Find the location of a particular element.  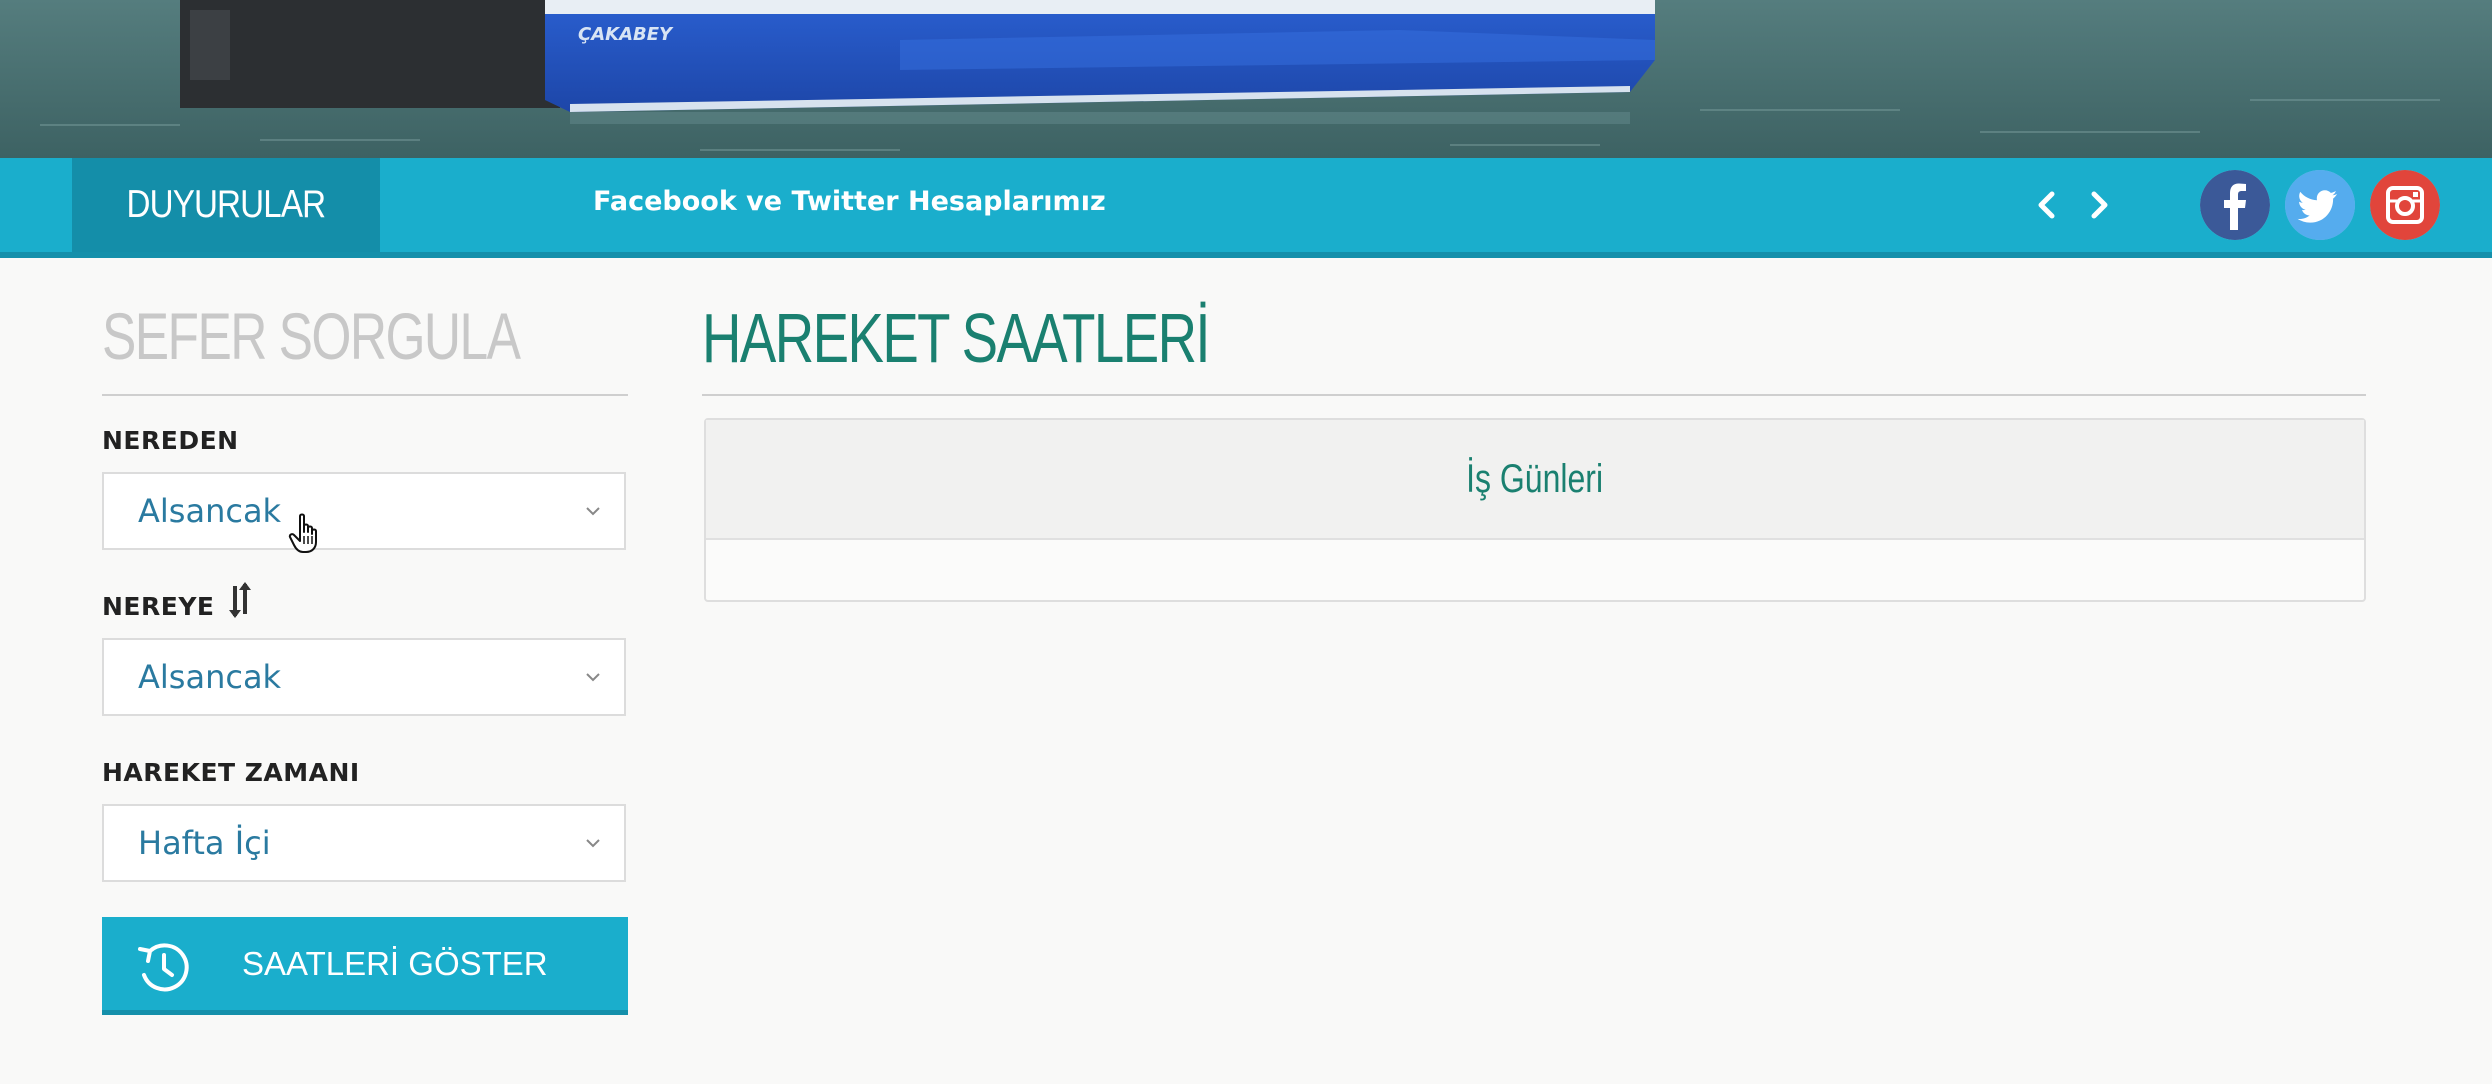

time-label: HAREKET ZAMANI is located at coordinates (231, 772).